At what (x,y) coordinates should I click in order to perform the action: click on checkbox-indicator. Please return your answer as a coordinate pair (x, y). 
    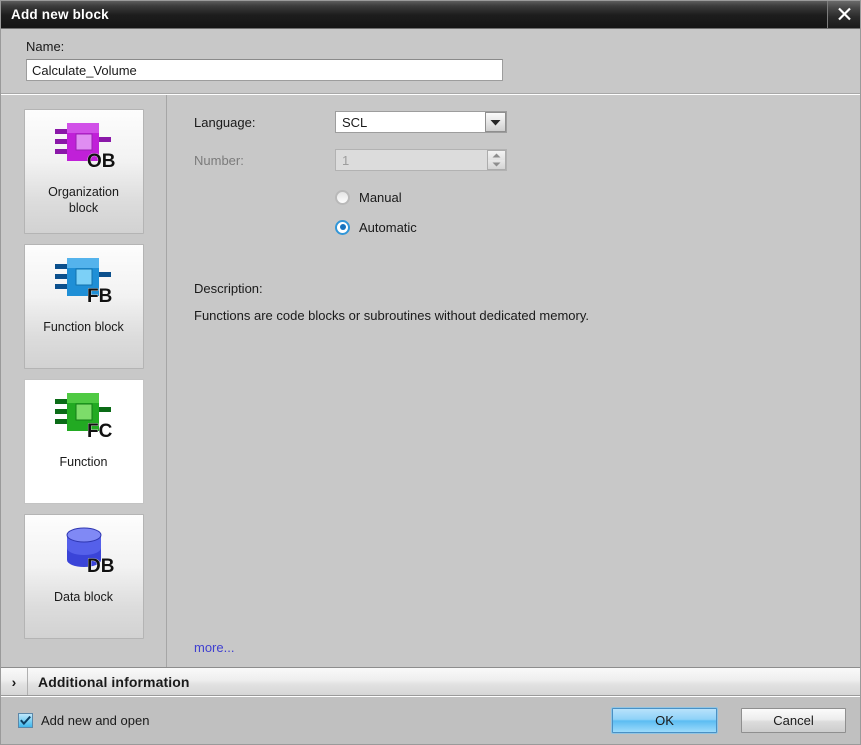
    Looking at the image, I should click on (25, 720).